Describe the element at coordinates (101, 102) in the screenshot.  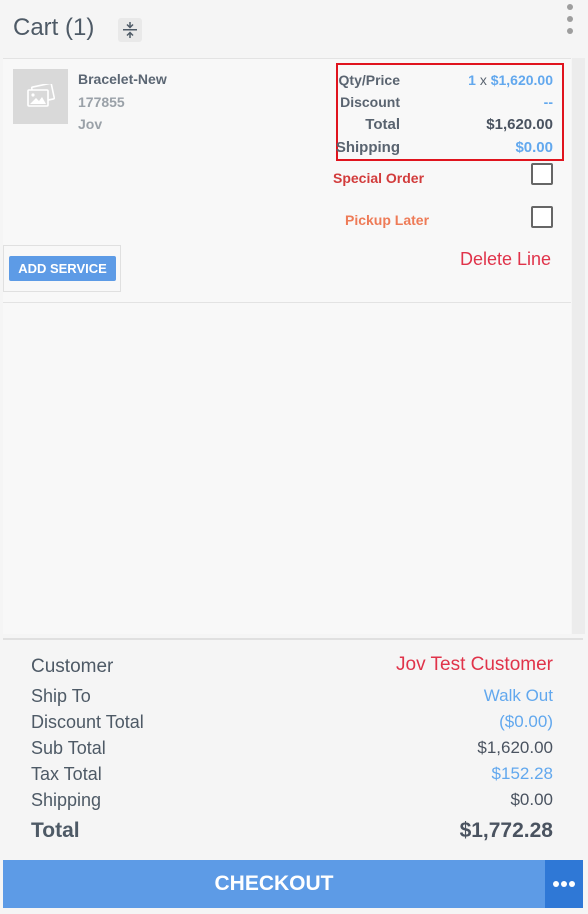
I see `item-sku: 177855` at that location.